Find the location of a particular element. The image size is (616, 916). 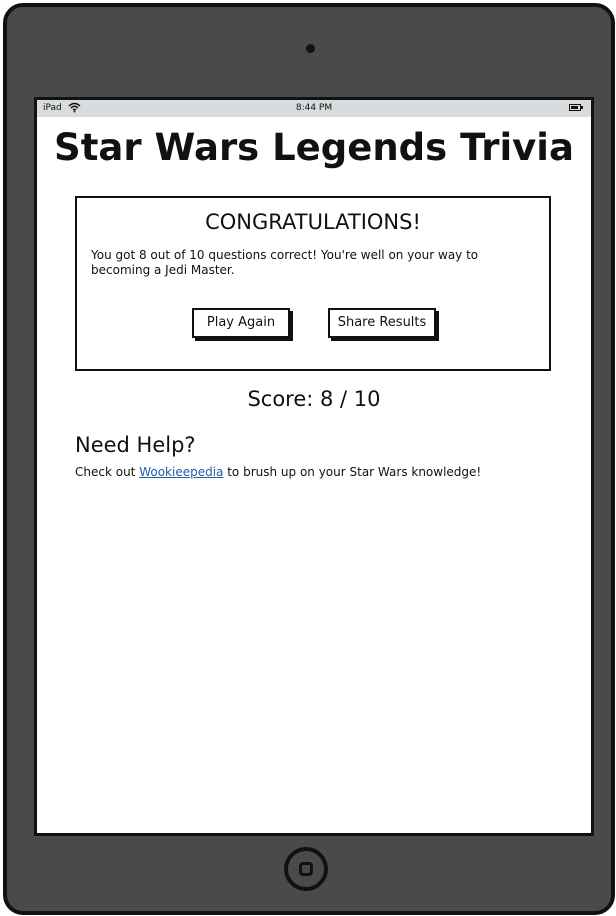

result-heading: CONGRATULATIONS! is located at coordinates (313, 222).